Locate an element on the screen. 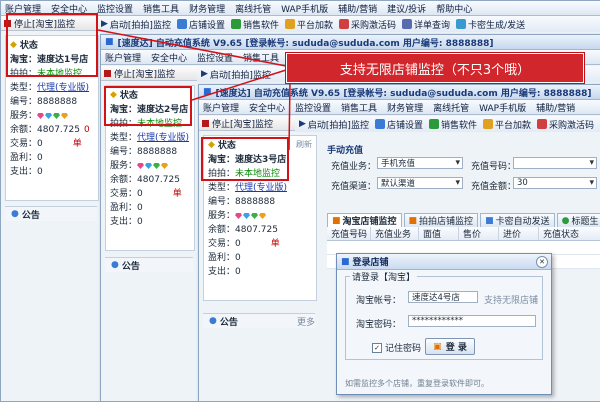 This screenshot has height=402, width=600. app-logo-icon: ■ is located at coordinates (109, 42).